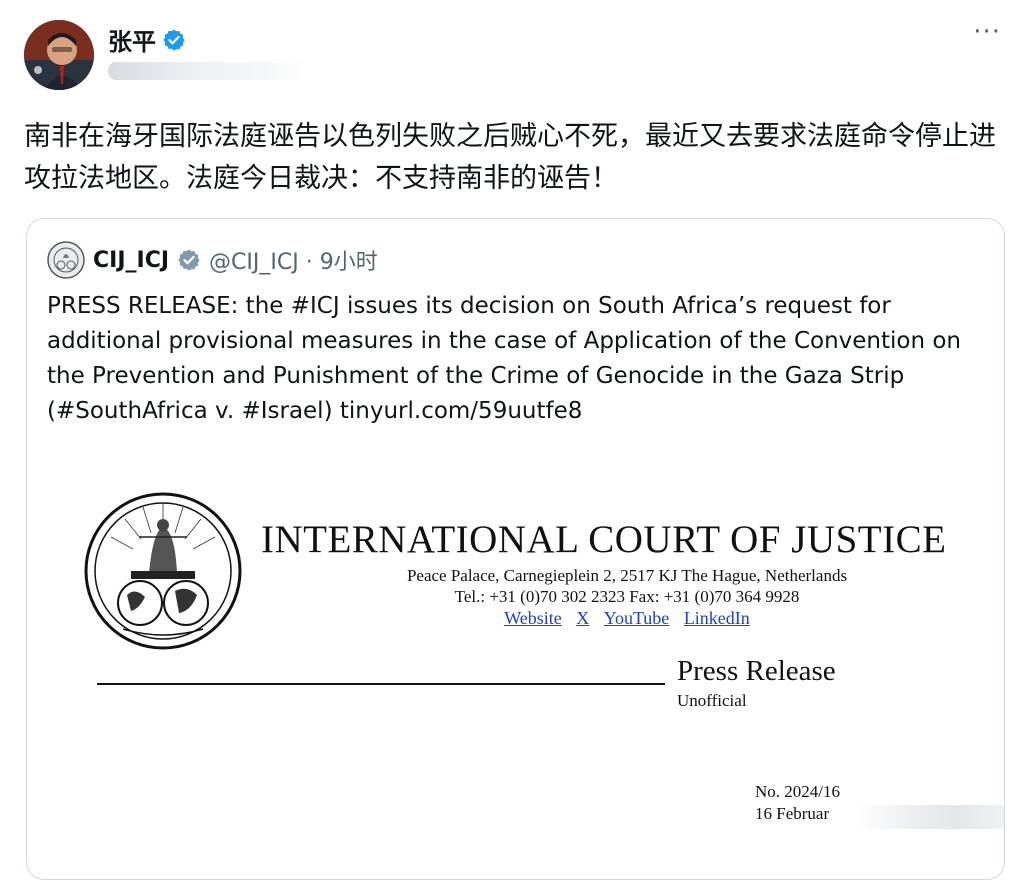  I want to click on icj-logo-icon, so click(66, 260).